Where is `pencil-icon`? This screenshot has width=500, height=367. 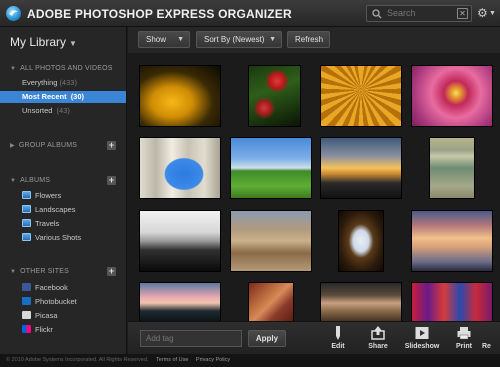 pencil-icon is located at coordinates (338, 333).